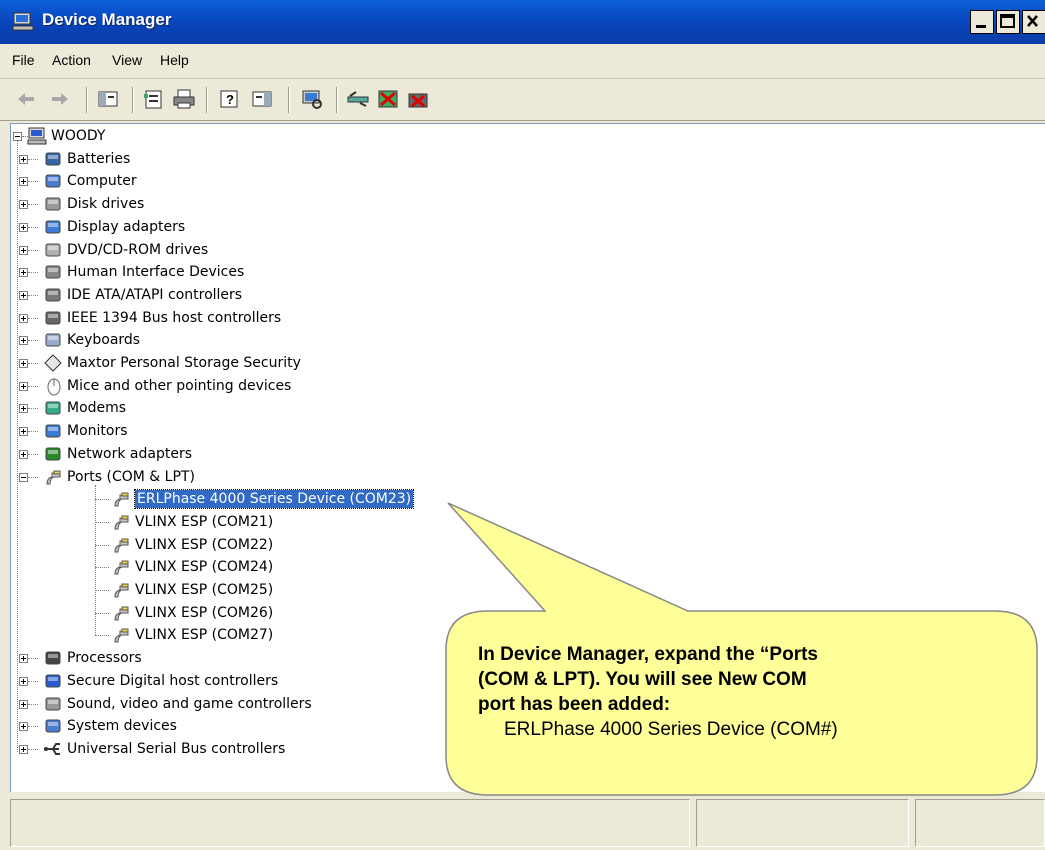 The image size is (1045, 850). I want to click on callout-line: (COM & LPT). You will see New COM, so click(642, 679).